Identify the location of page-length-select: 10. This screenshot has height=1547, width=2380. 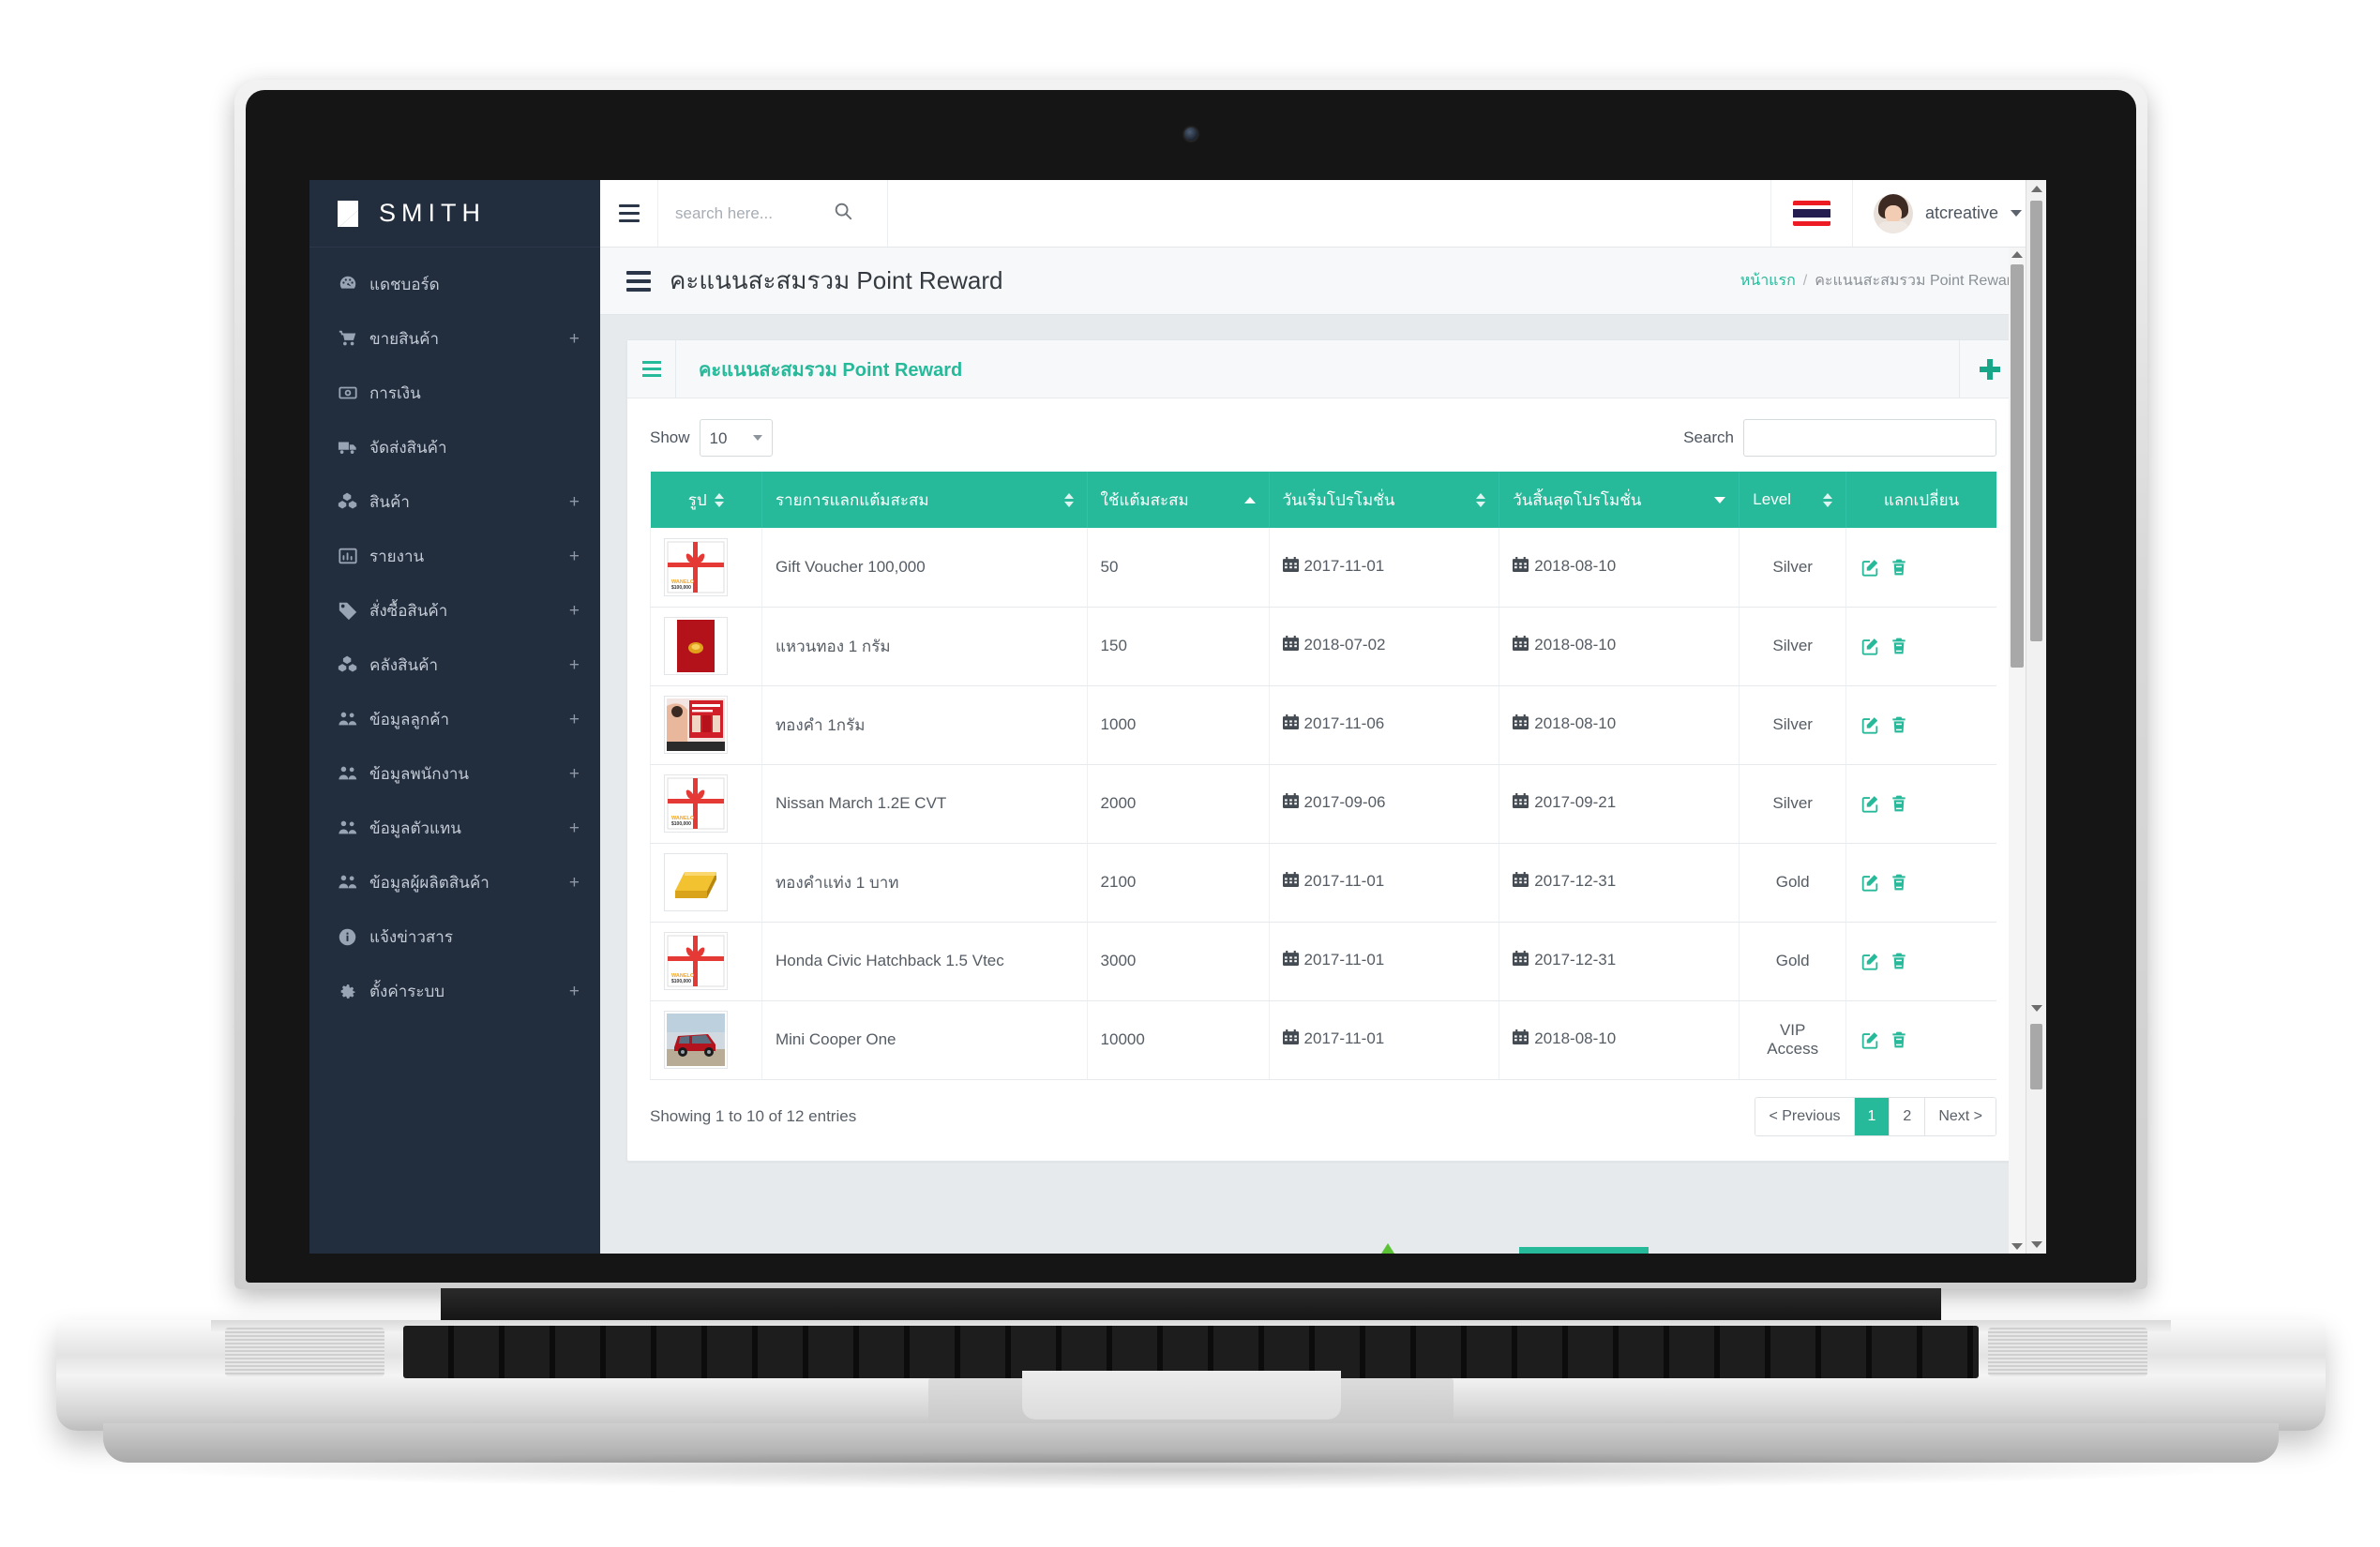
(736, 438).